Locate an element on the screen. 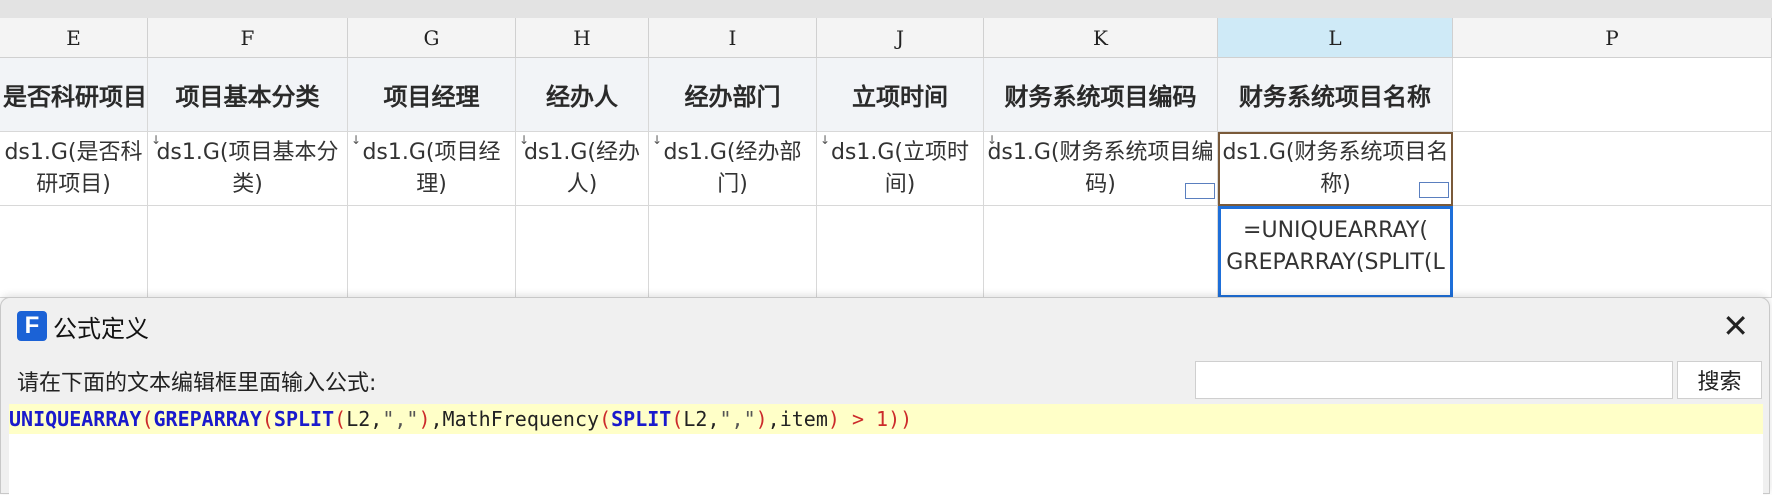 The width and height of the screenshot is (1772, 495). top-bar is located at coordinates (886, 9).